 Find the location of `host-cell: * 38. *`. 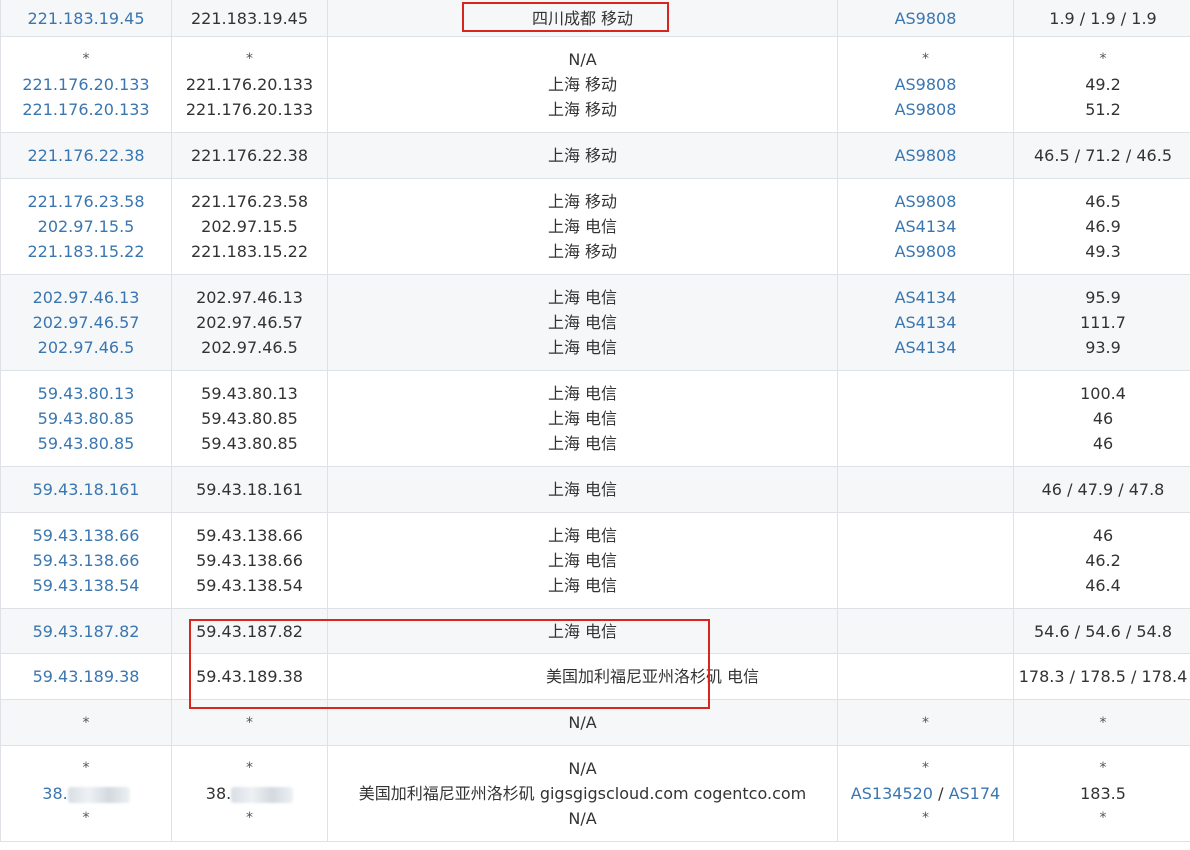

host-cell: * 38. * is located at coordinates (86, 793).